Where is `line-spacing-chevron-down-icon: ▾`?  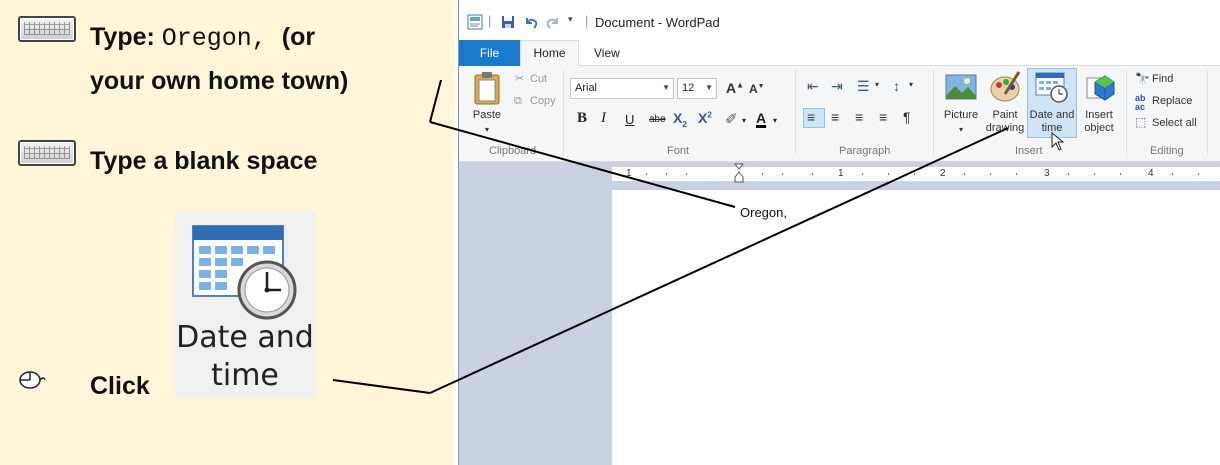
line-spacing-chevron-down-icon: ▾ is located at coordinates (911, 84).